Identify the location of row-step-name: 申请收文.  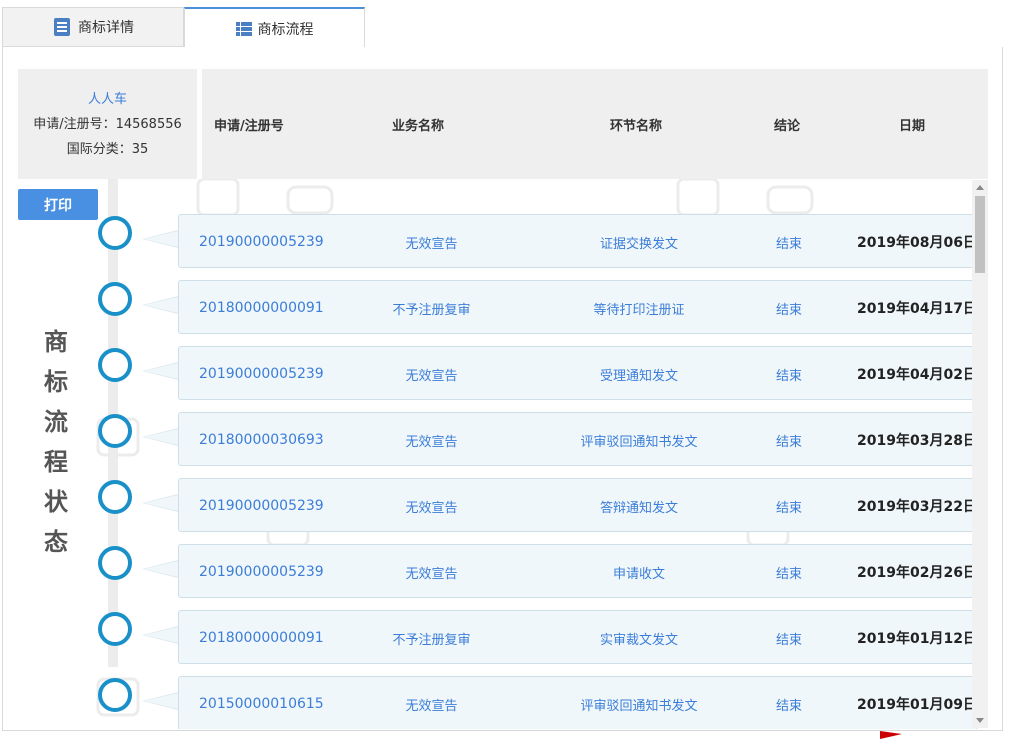
(638, 574).